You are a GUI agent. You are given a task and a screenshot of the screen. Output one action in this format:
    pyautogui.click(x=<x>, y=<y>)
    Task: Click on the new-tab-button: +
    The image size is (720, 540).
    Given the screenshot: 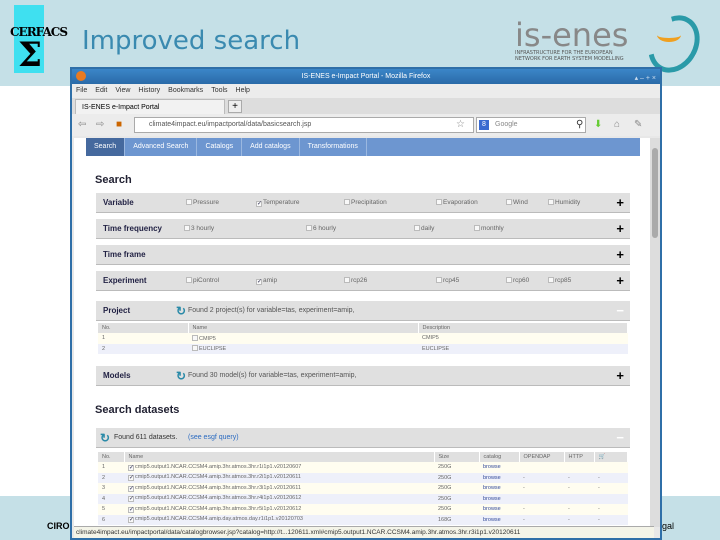 What is the action you would take?
    pyautogui.click(x=235, y=106)
    